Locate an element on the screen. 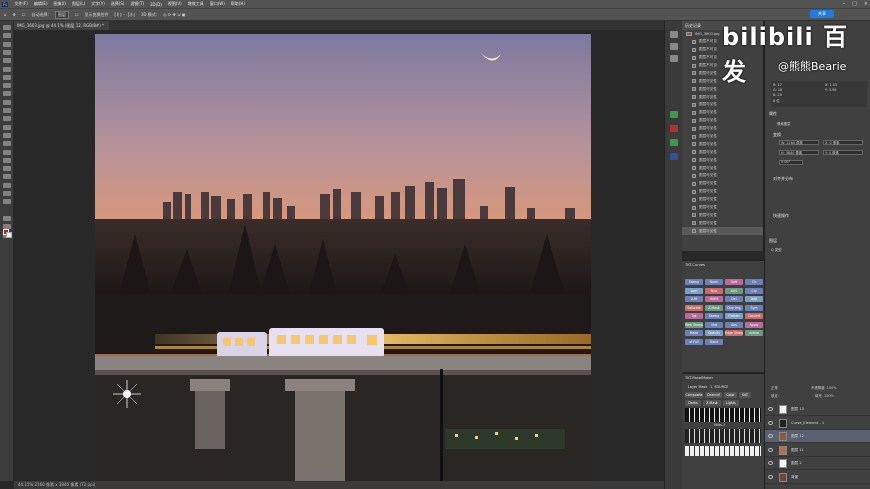 The image size is (870, 489). plugin-a-button-20: Web Sharpen is located at coordinates (694, 324).